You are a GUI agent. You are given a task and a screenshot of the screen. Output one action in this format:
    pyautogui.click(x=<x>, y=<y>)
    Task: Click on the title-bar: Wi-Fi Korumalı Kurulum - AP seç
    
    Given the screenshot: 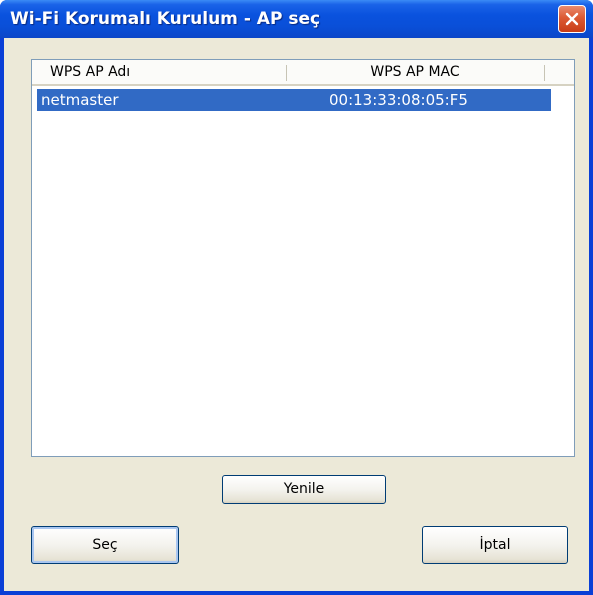 What is the action you would take?
    pyautogui.click(x=296, y=19)
    